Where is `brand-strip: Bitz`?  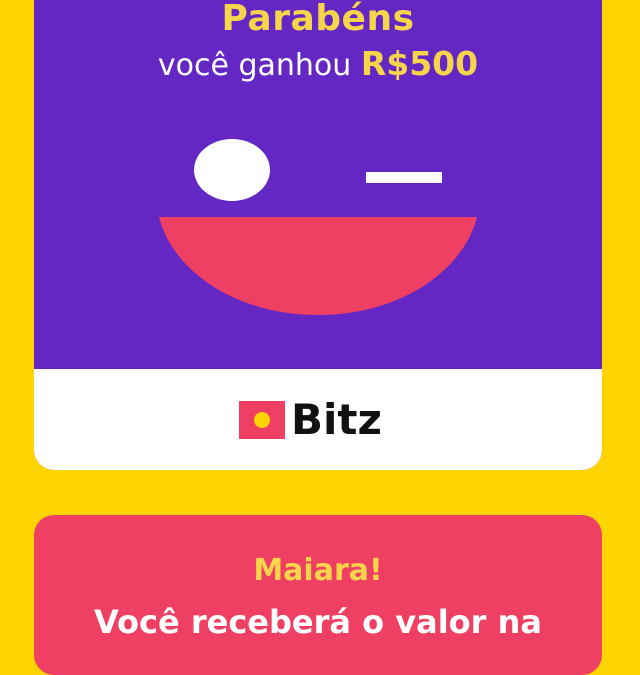 brand-strip: Bitz is located at coordinates (318, 419).